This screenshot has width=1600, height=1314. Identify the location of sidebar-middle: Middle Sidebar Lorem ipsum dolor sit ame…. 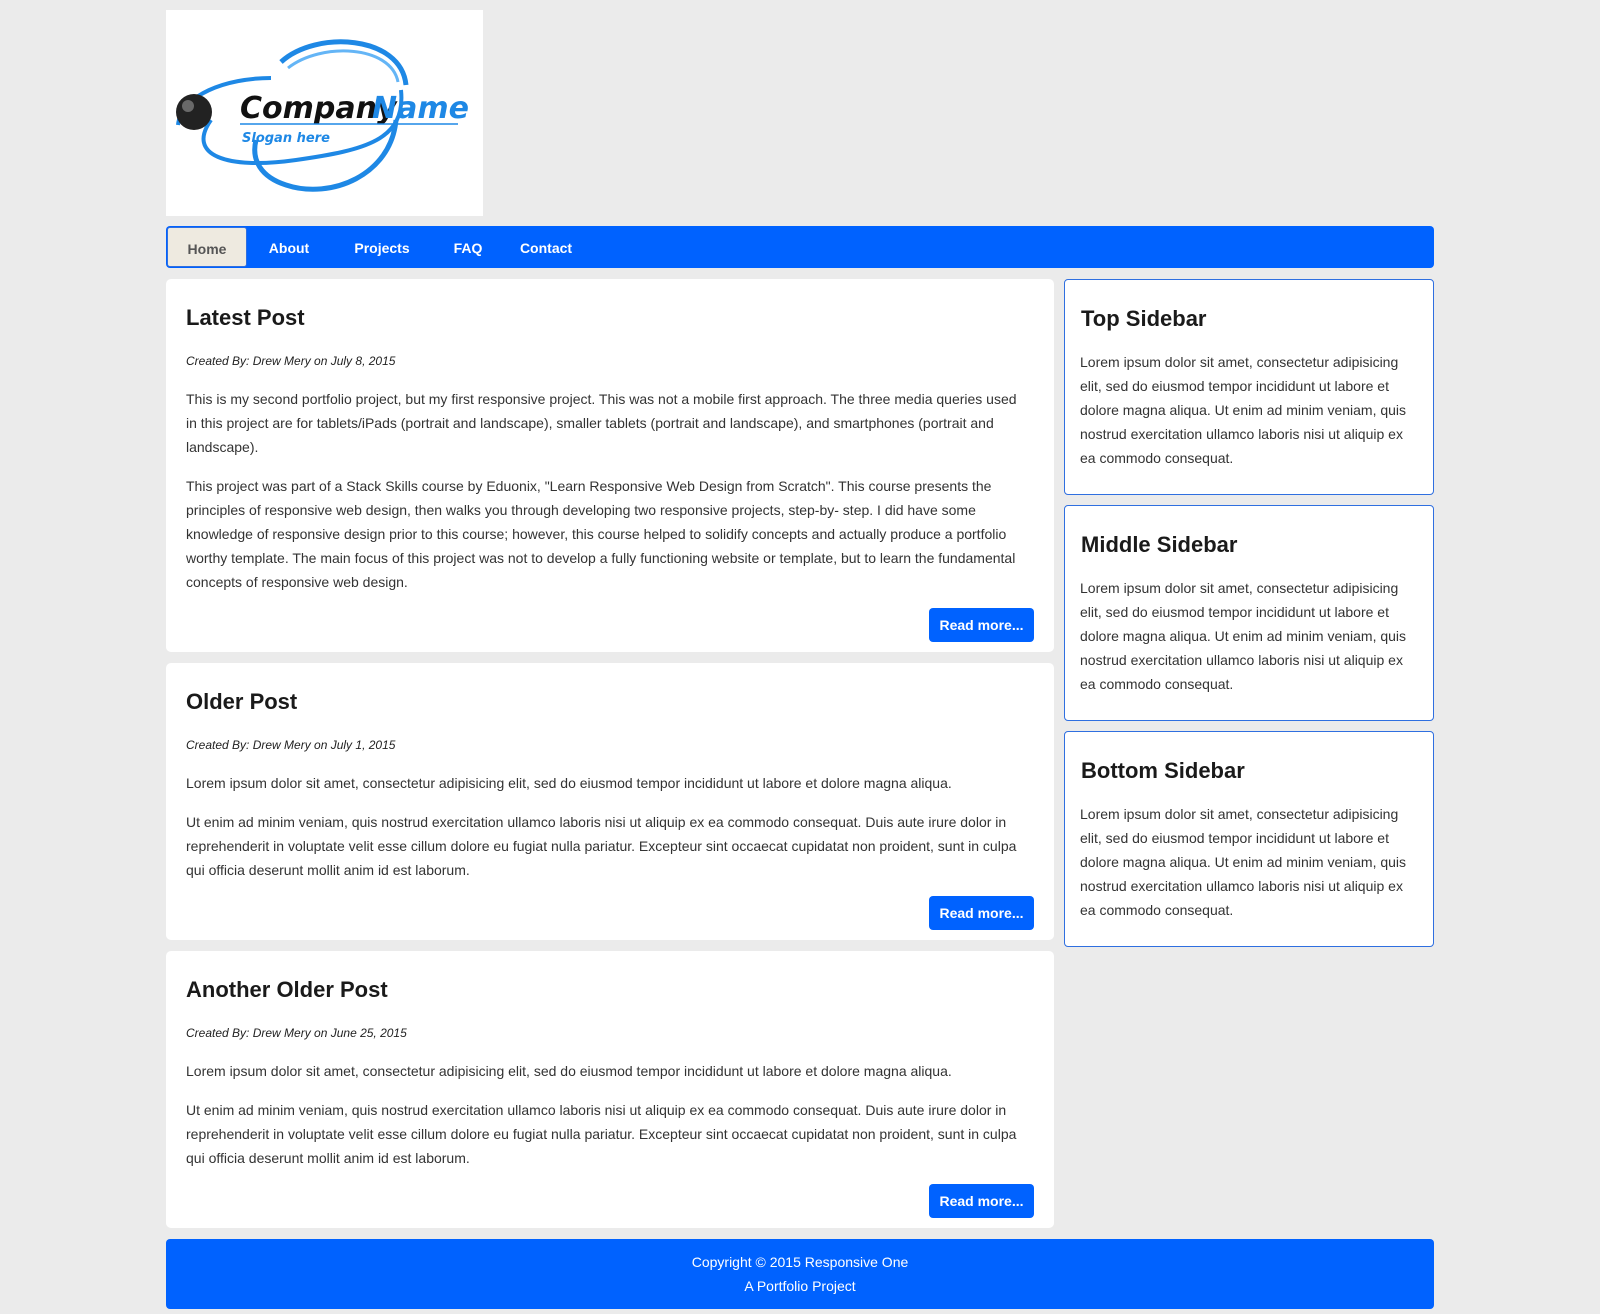
(1249, 613).